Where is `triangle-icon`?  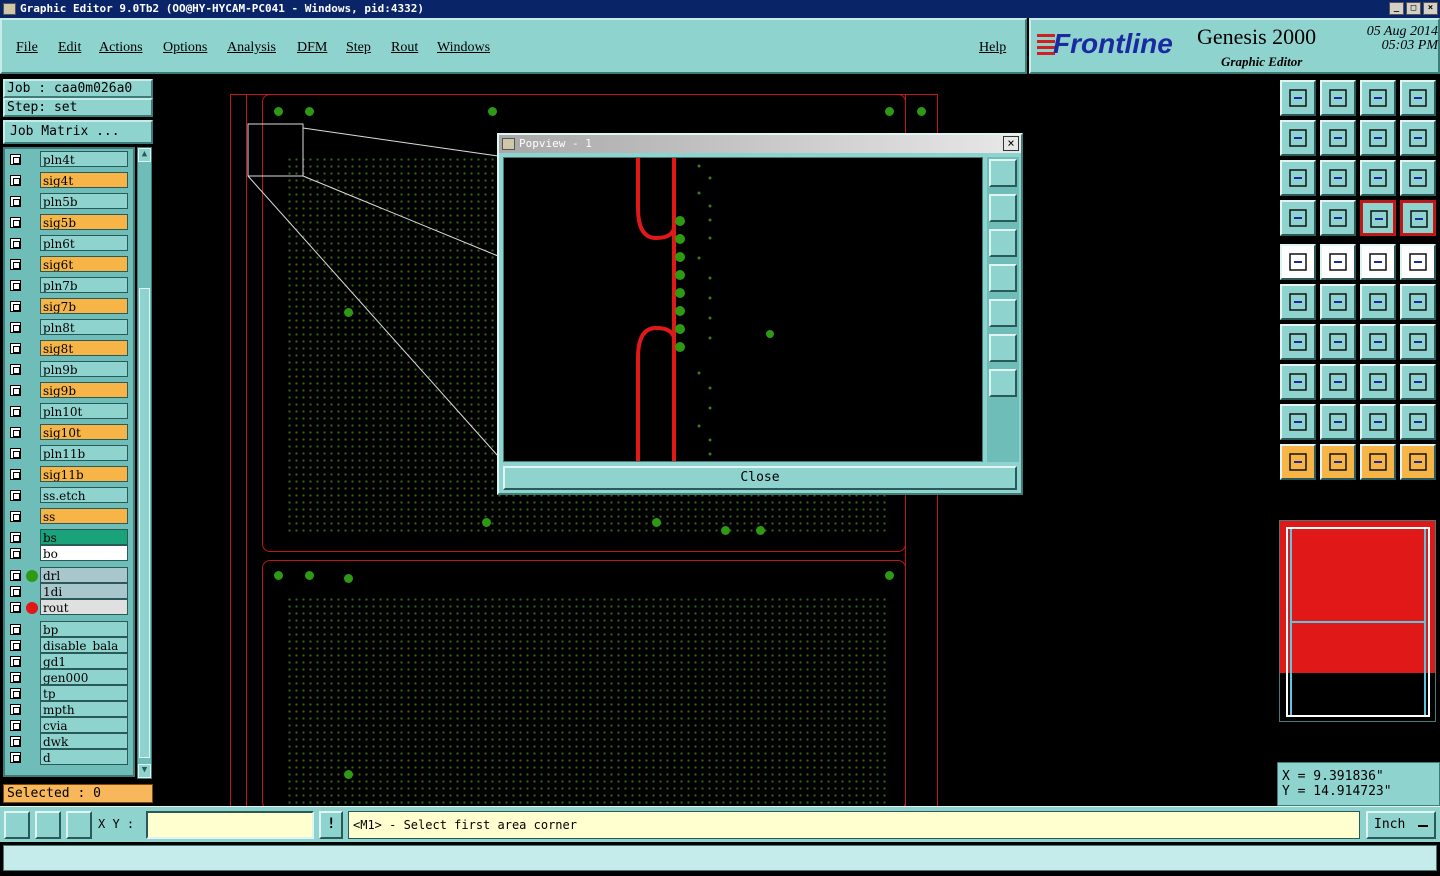 triangle-icon is located at coordinates (1298, 422).